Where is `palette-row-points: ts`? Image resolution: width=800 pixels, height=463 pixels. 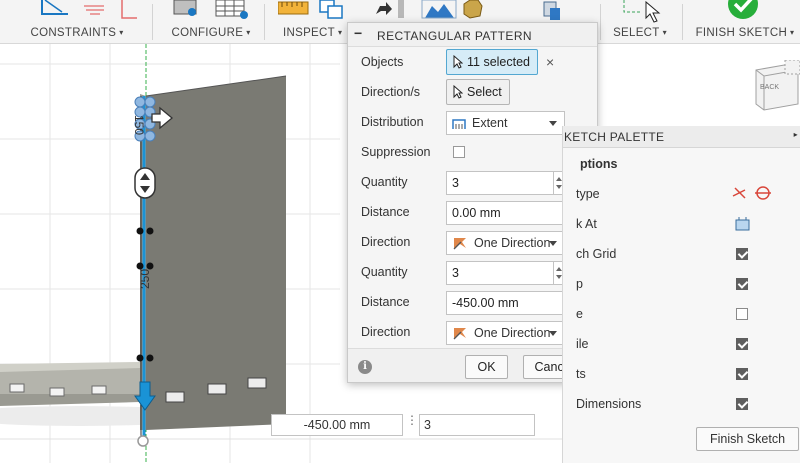
palette-row-points: ts is located at coordinates (681, 375).